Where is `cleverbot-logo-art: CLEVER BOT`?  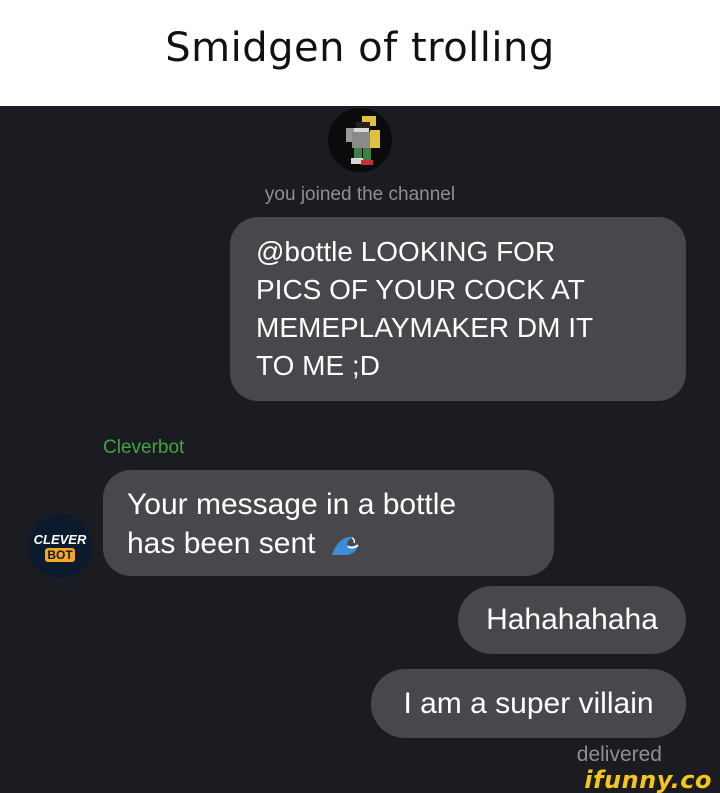 cleverbot-logo-art: CLEVER BOT is located at coordinates (60, 546).